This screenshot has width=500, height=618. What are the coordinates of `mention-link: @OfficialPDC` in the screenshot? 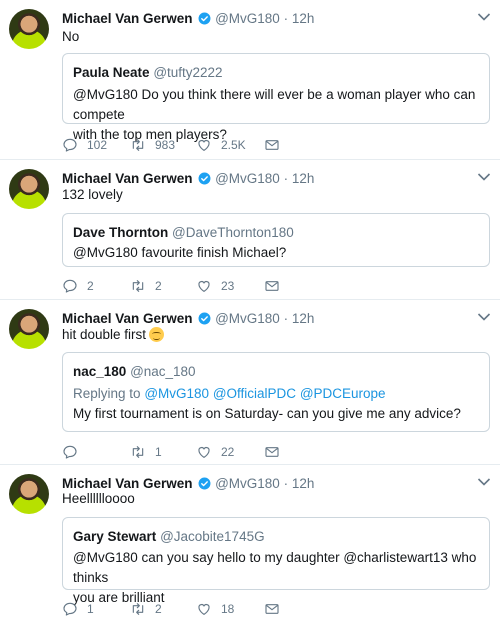 It's located at (254, 393).